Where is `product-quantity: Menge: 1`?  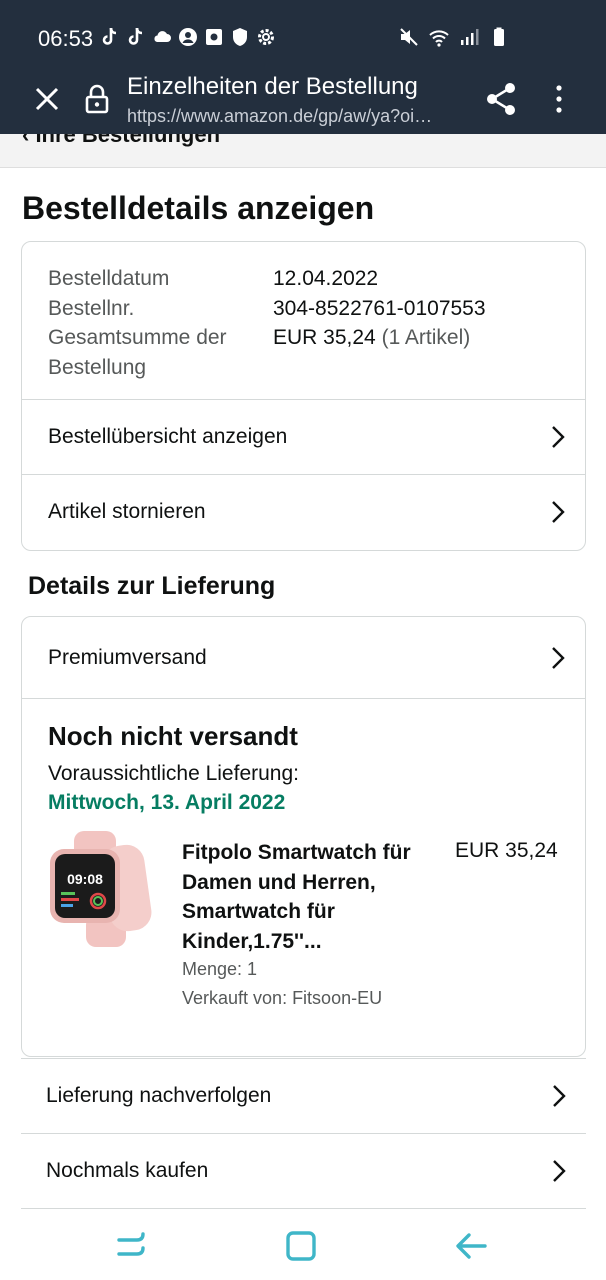
product-quantity: Menge: 1 is located at coordinates (220, 969).